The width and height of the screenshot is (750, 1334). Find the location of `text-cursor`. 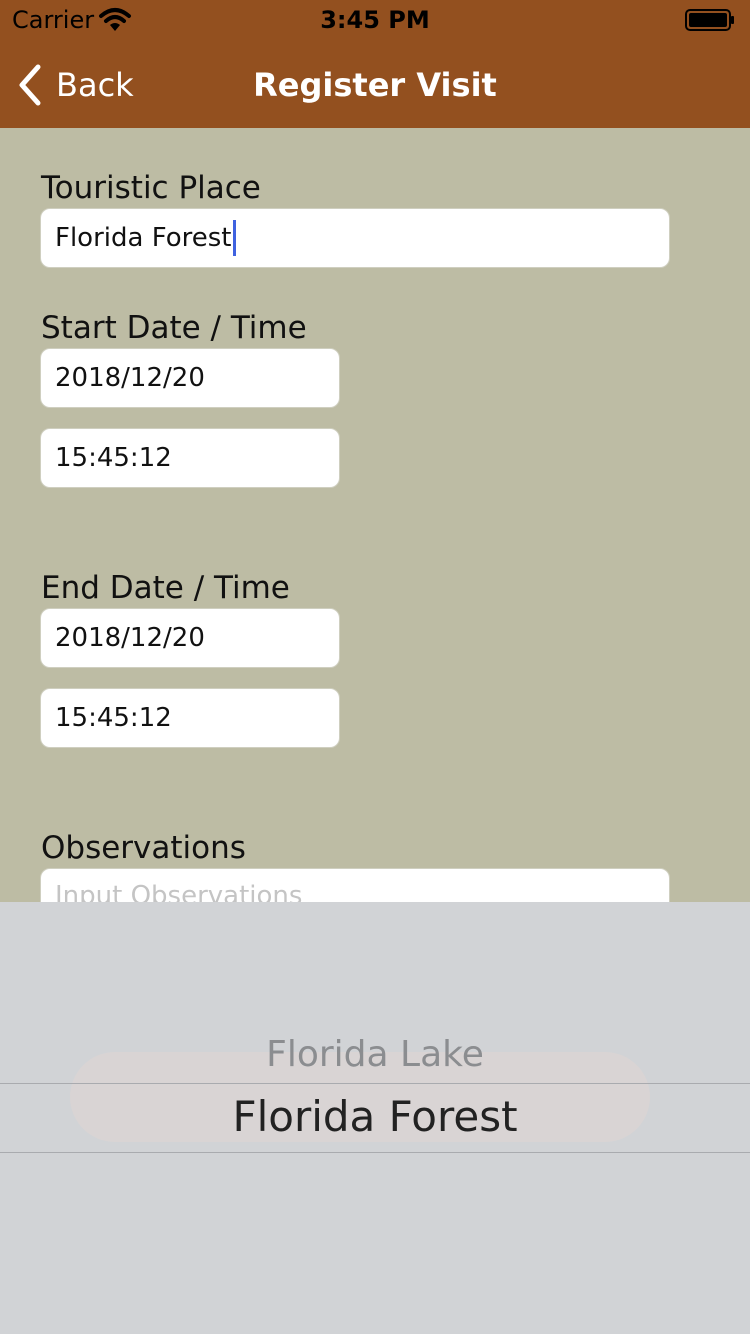

text-cursor is located at coordinates (234, 238).